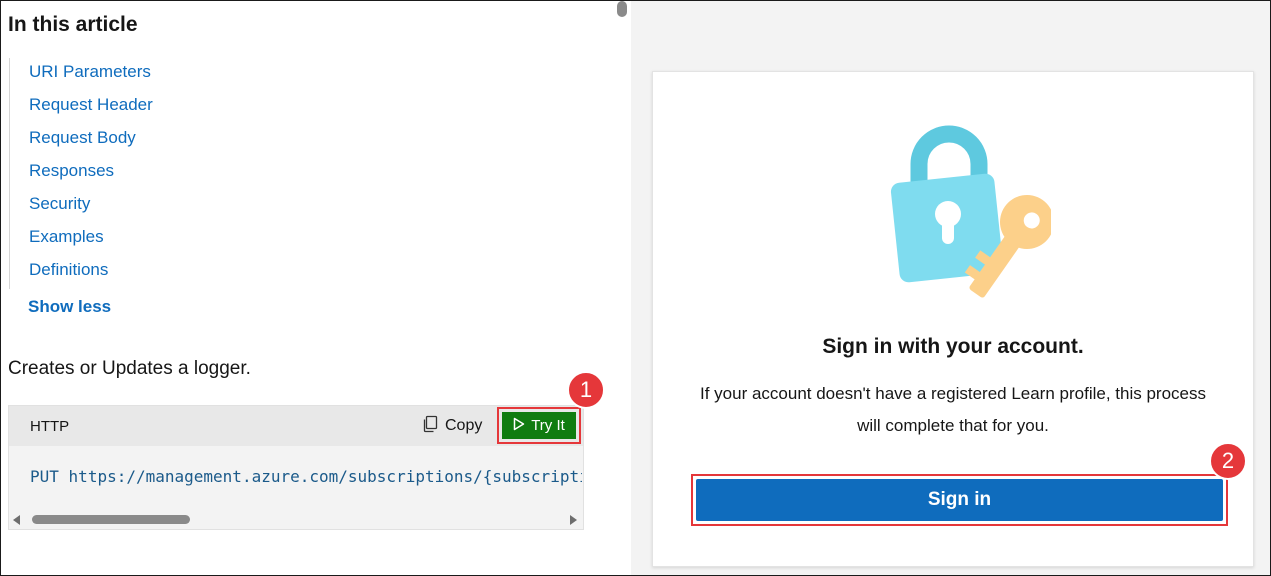  Describe the element at coordinates (50, 426) in the screenshot. I see `code-language-label: HTTP` at that location.